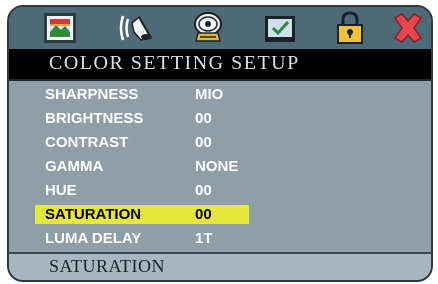 The image size is (438, 284). I want to click on tab-lock, so click(350, 28).